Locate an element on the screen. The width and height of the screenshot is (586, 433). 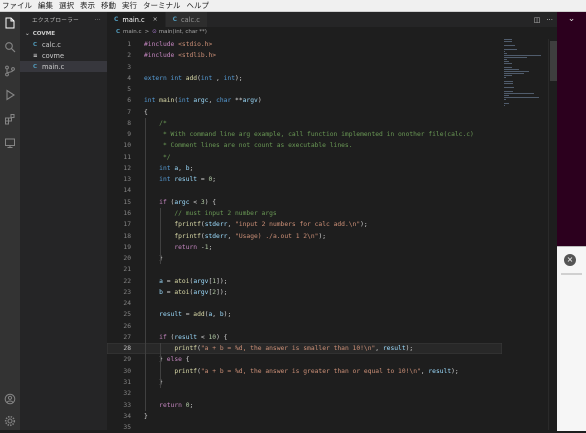
minimap is located at coordinates (524, 74).